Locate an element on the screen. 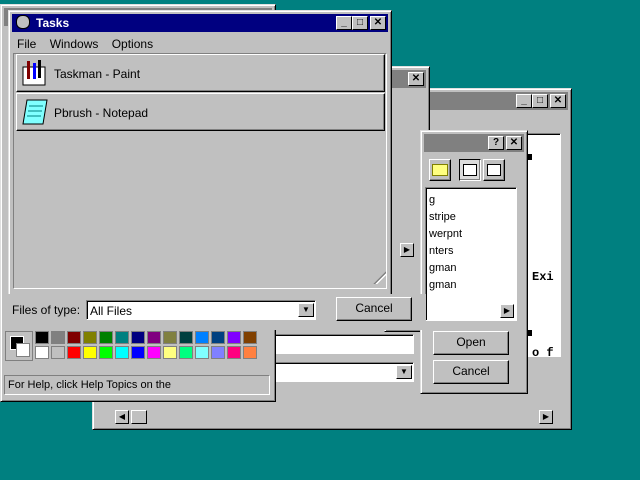 The height and width of the screenshot is (480, 640). files-of-type-select: All Files ▼ is located at coordinates (201, 310).